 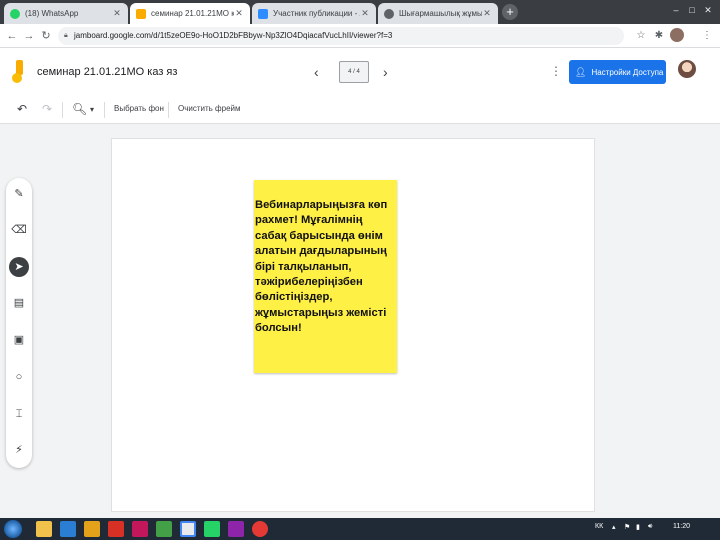 What do you see at coordinates (510, 12) in the screenshot?
I see `new-tab-button: +` at bounding box center [510, 12].